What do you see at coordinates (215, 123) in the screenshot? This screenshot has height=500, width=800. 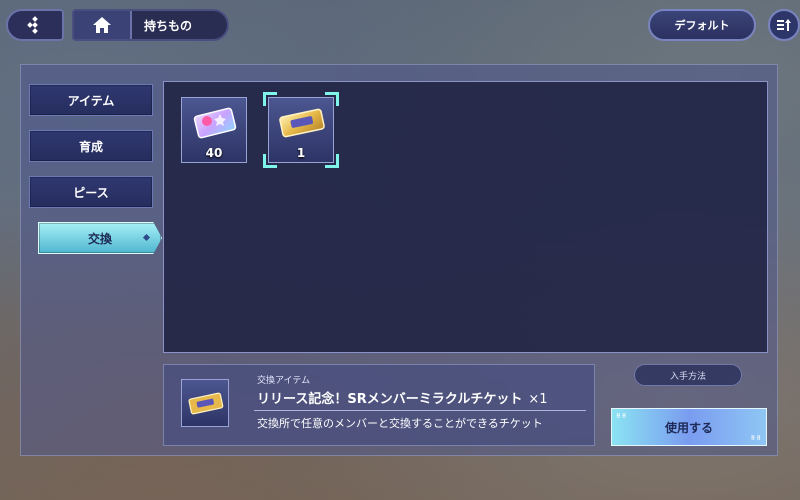 I see `crystal-ticket-icon` at bounding box center [215, 123].